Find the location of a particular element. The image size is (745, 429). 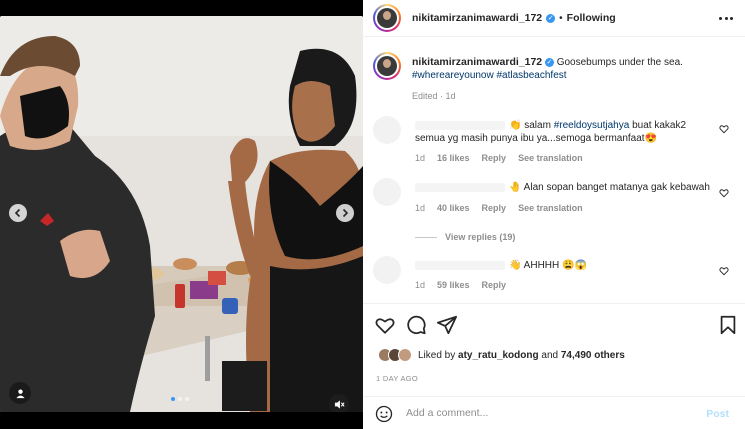

likes-count: 74,490 others is located at coordinates (593, 355).